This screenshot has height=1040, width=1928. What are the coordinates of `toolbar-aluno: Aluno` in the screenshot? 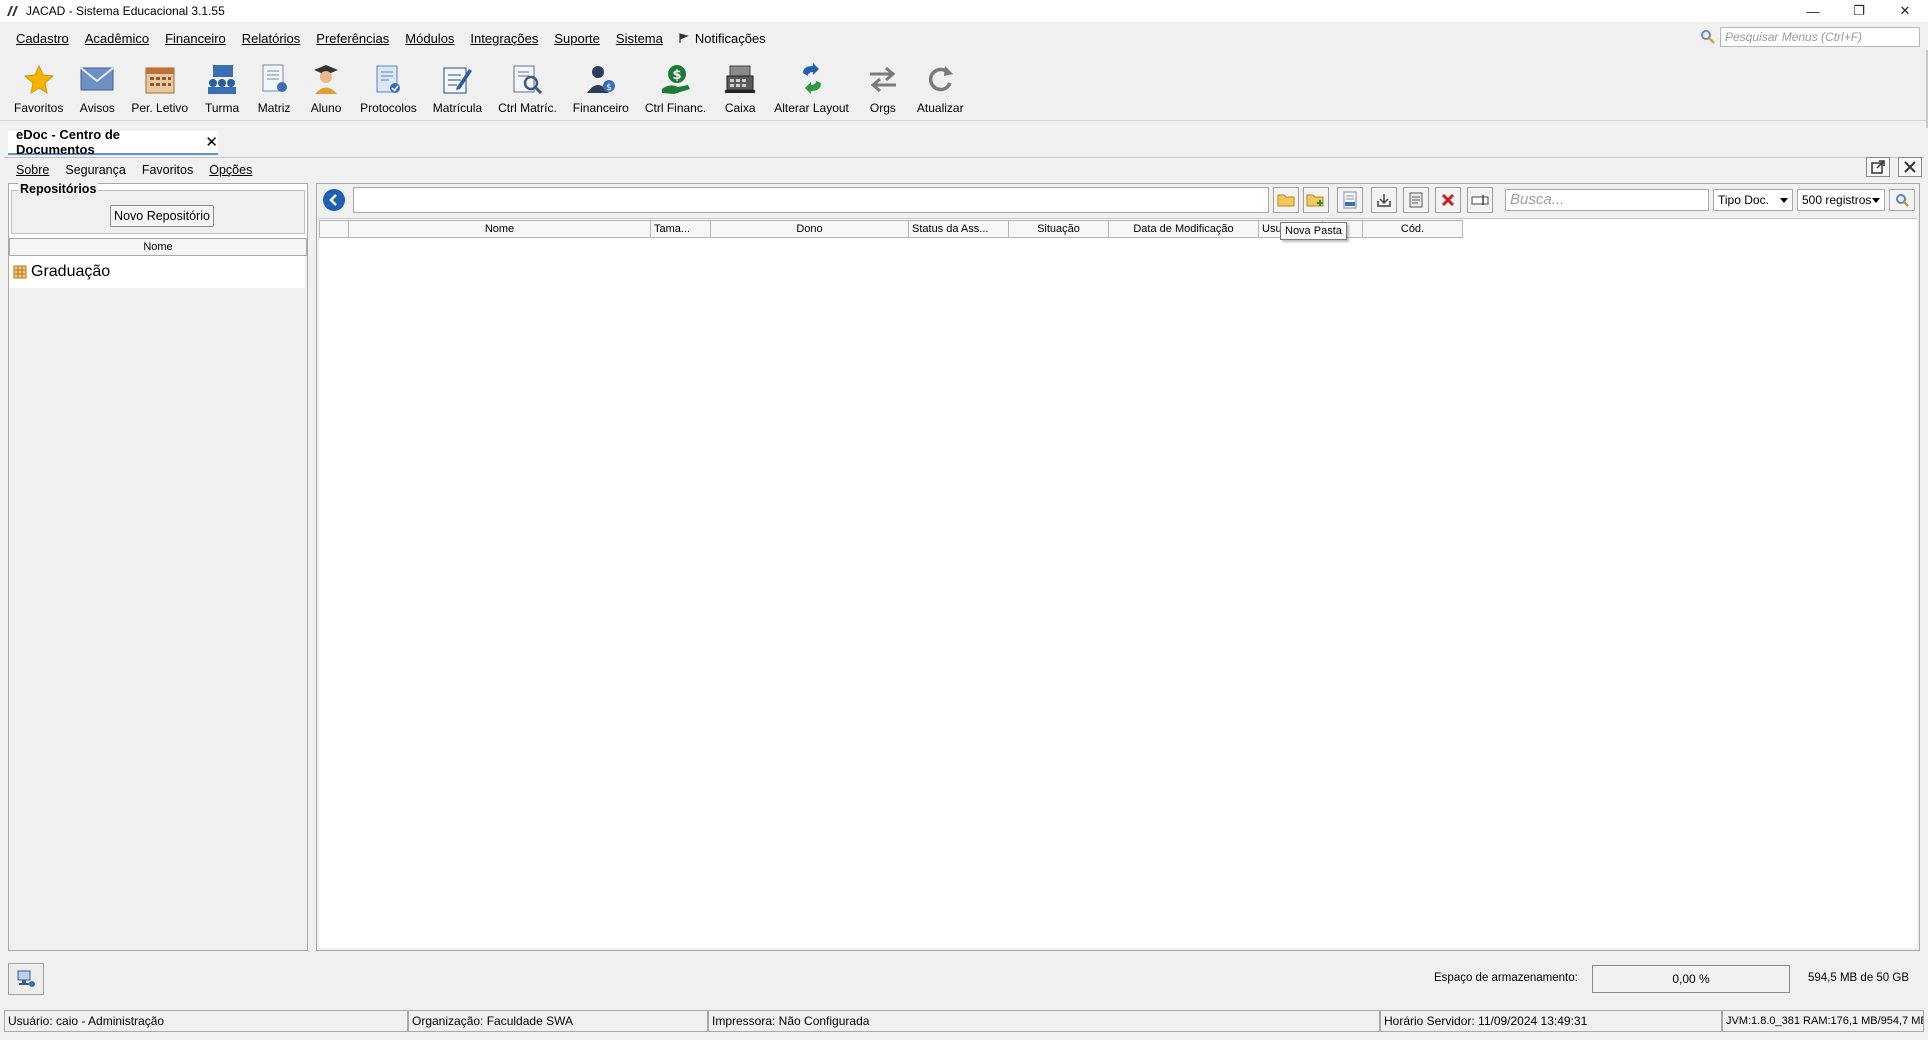 It's located at (326, 84).